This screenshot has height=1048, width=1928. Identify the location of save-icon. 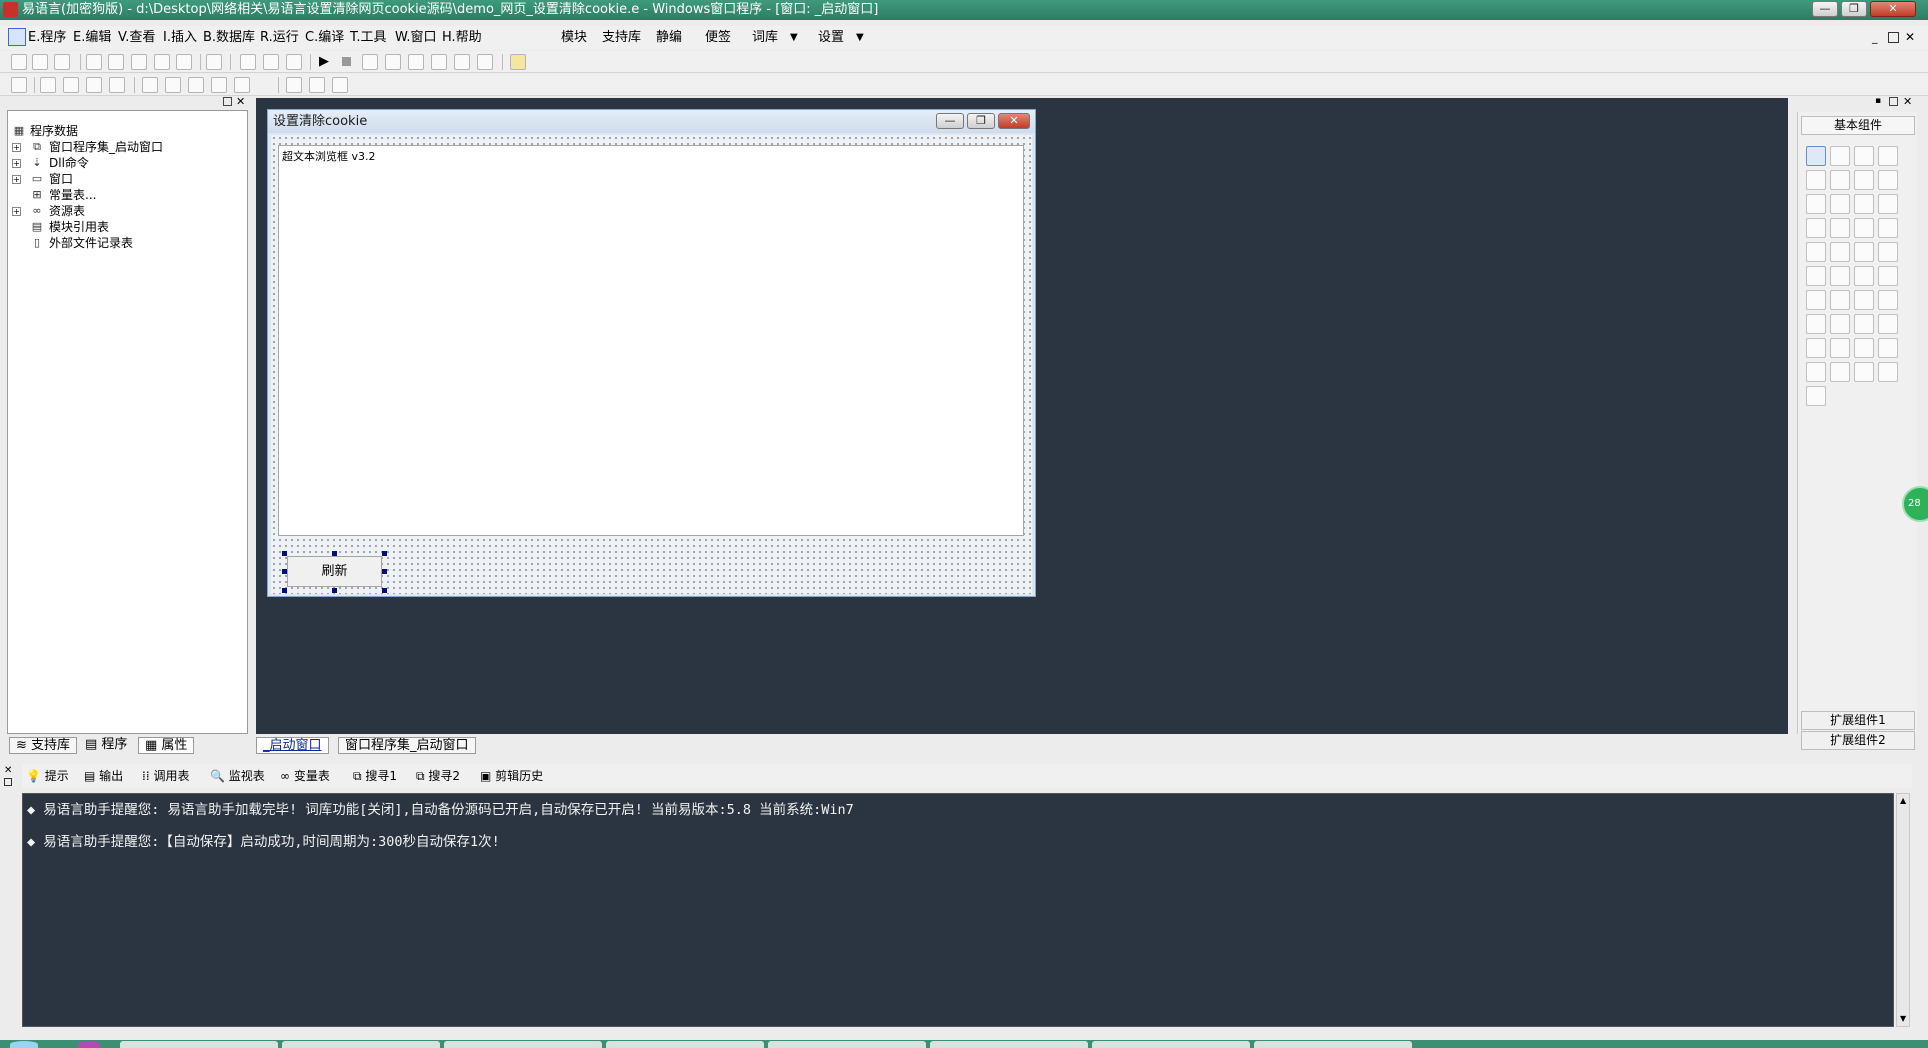
(62, 62).